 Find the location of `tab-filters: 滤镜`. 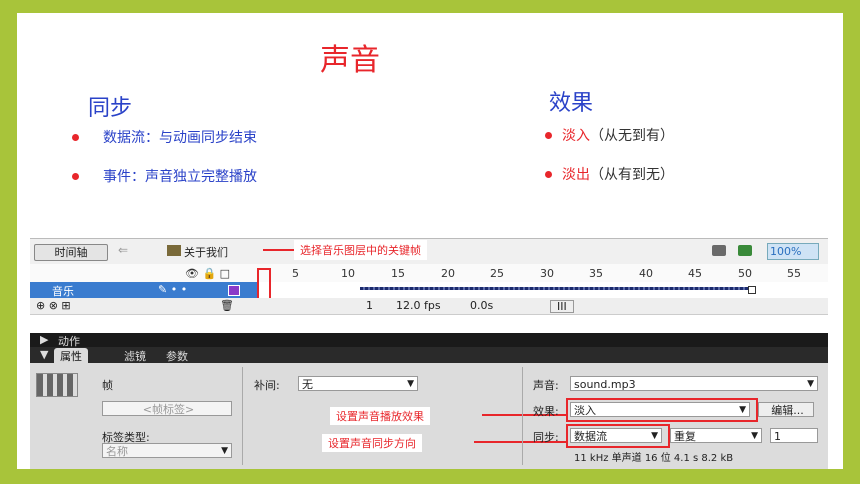

tab-filters: 滤镜 is located at coordinates (135, 356).